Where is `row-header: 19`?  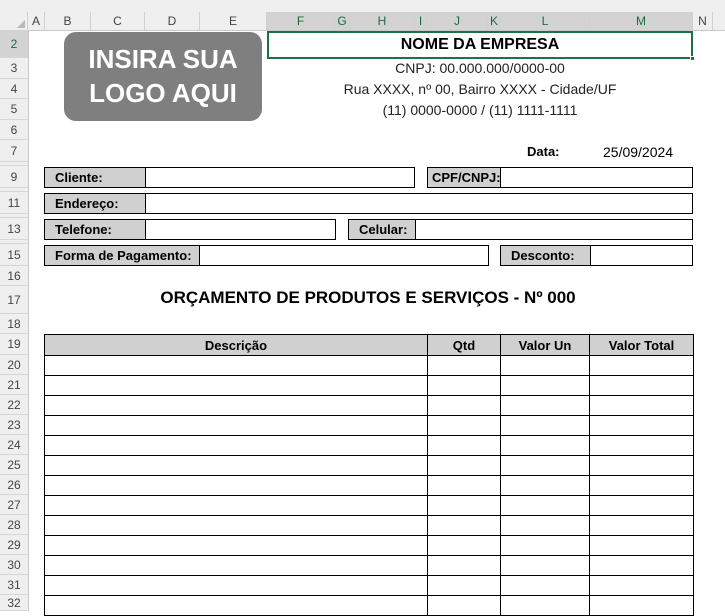 row-header: 19 is located at coordinates (14, 344).